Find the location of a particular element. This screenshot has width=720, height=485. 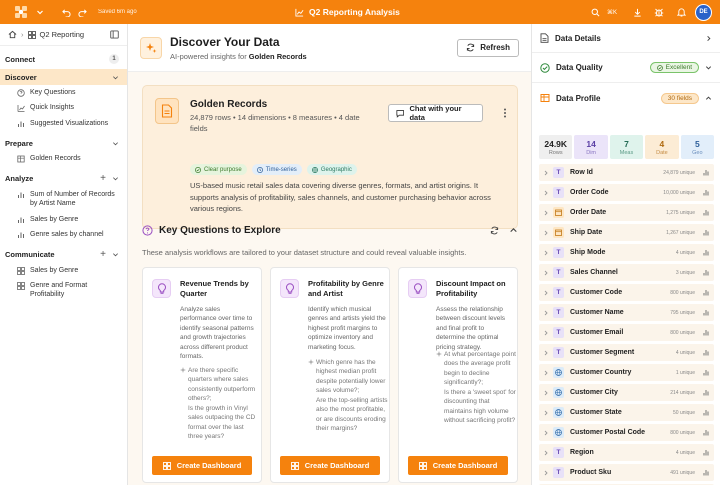

sidebar-item-golden-records: Golden Records is located at coordinates (63, 158).